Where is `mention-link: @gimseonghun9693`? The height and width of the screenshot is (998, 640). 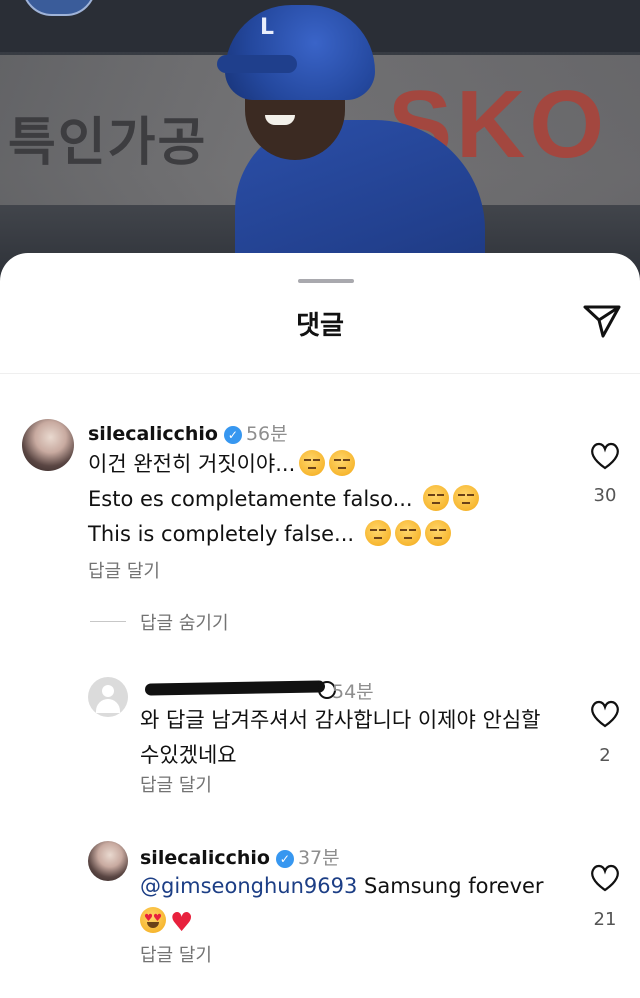 mention-link: @gimseonghun9693 is located at coordinates (248, 886).